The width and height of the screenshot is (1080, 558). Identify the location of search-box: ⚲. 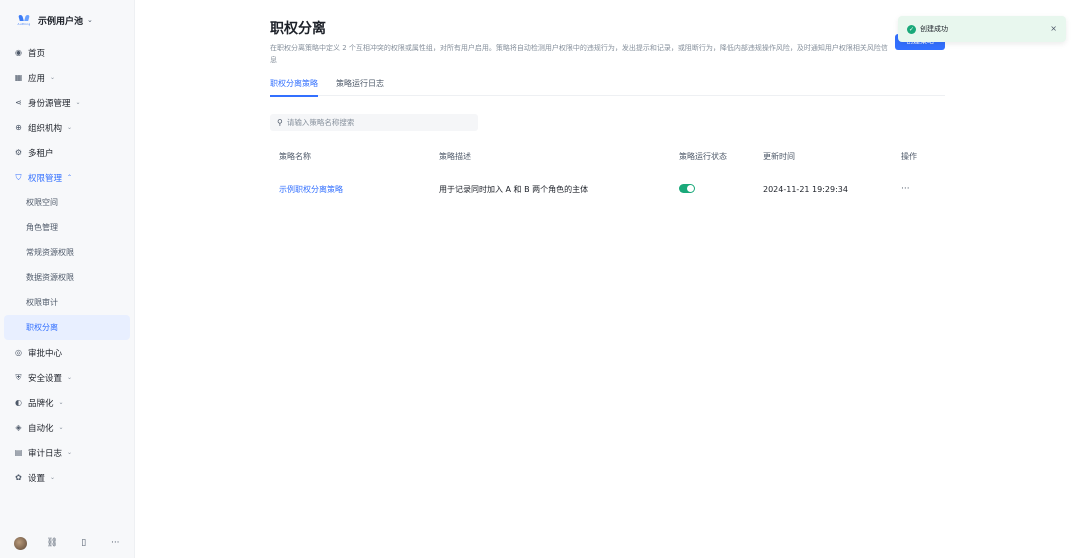
(374, 122).